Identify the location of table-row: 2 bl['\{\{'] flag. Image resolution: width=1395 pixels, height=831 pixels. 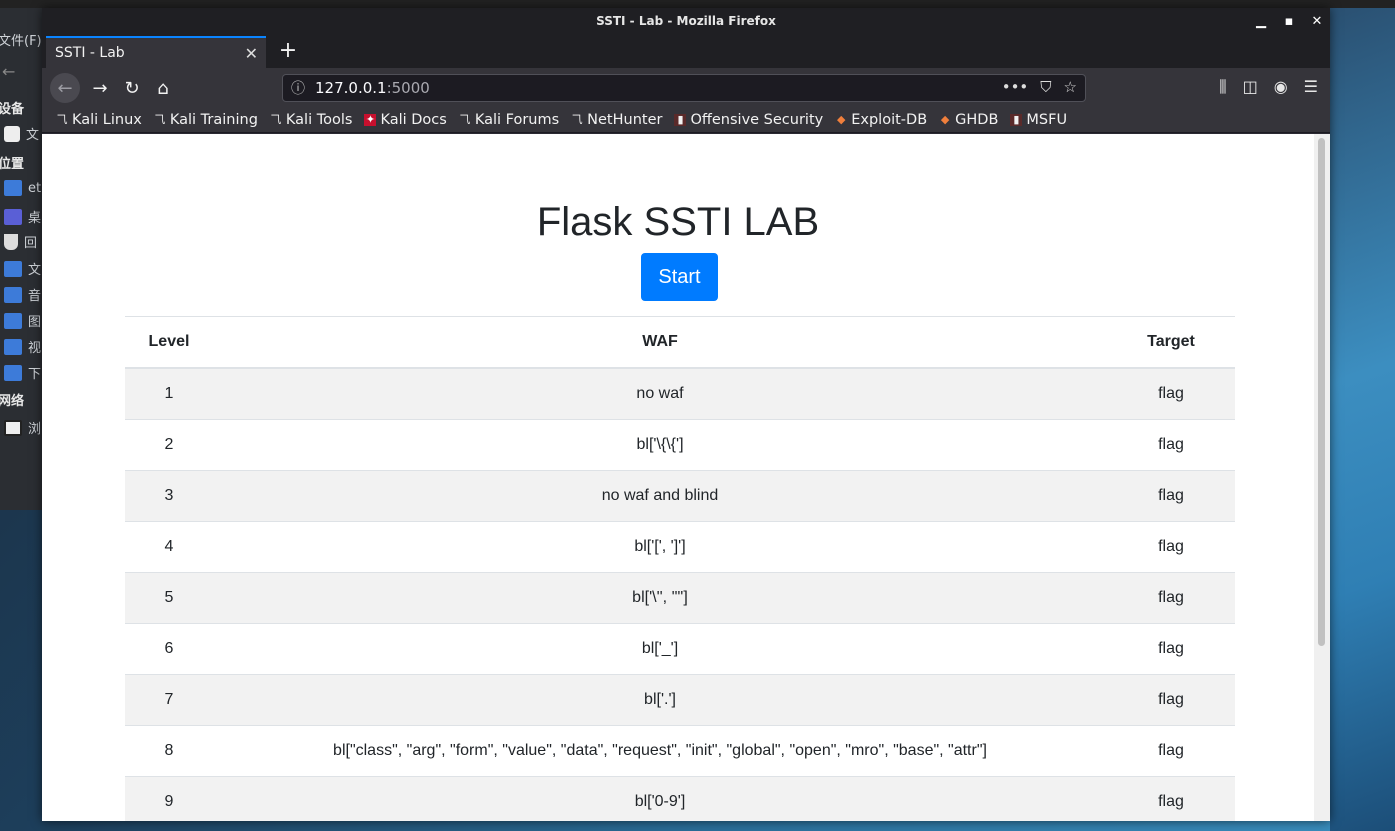
(680, 445).